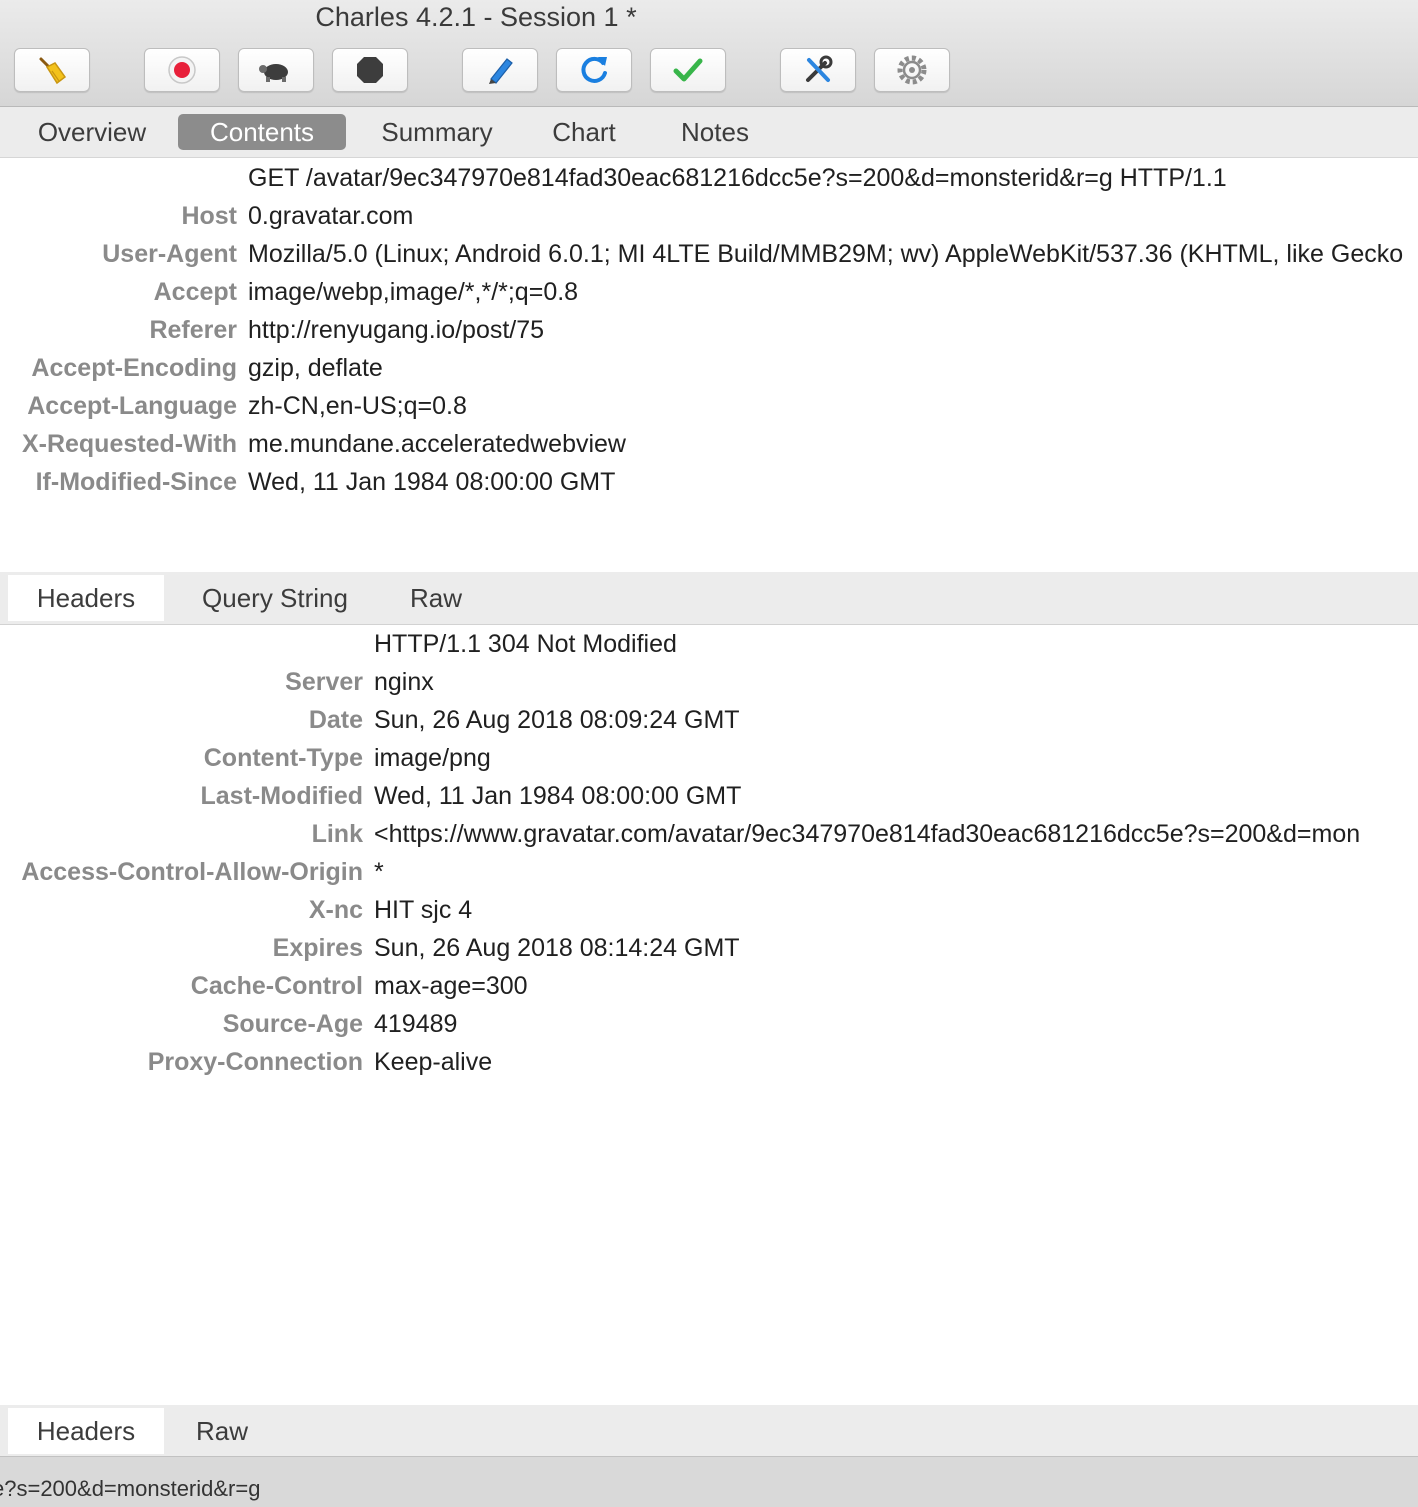 This screenshot has height=1507, width=1418. What do you see at coordinates (292, 1024) in the screenshot?
I see `header-name: Source-Age` at bounding box center [292, 1024].